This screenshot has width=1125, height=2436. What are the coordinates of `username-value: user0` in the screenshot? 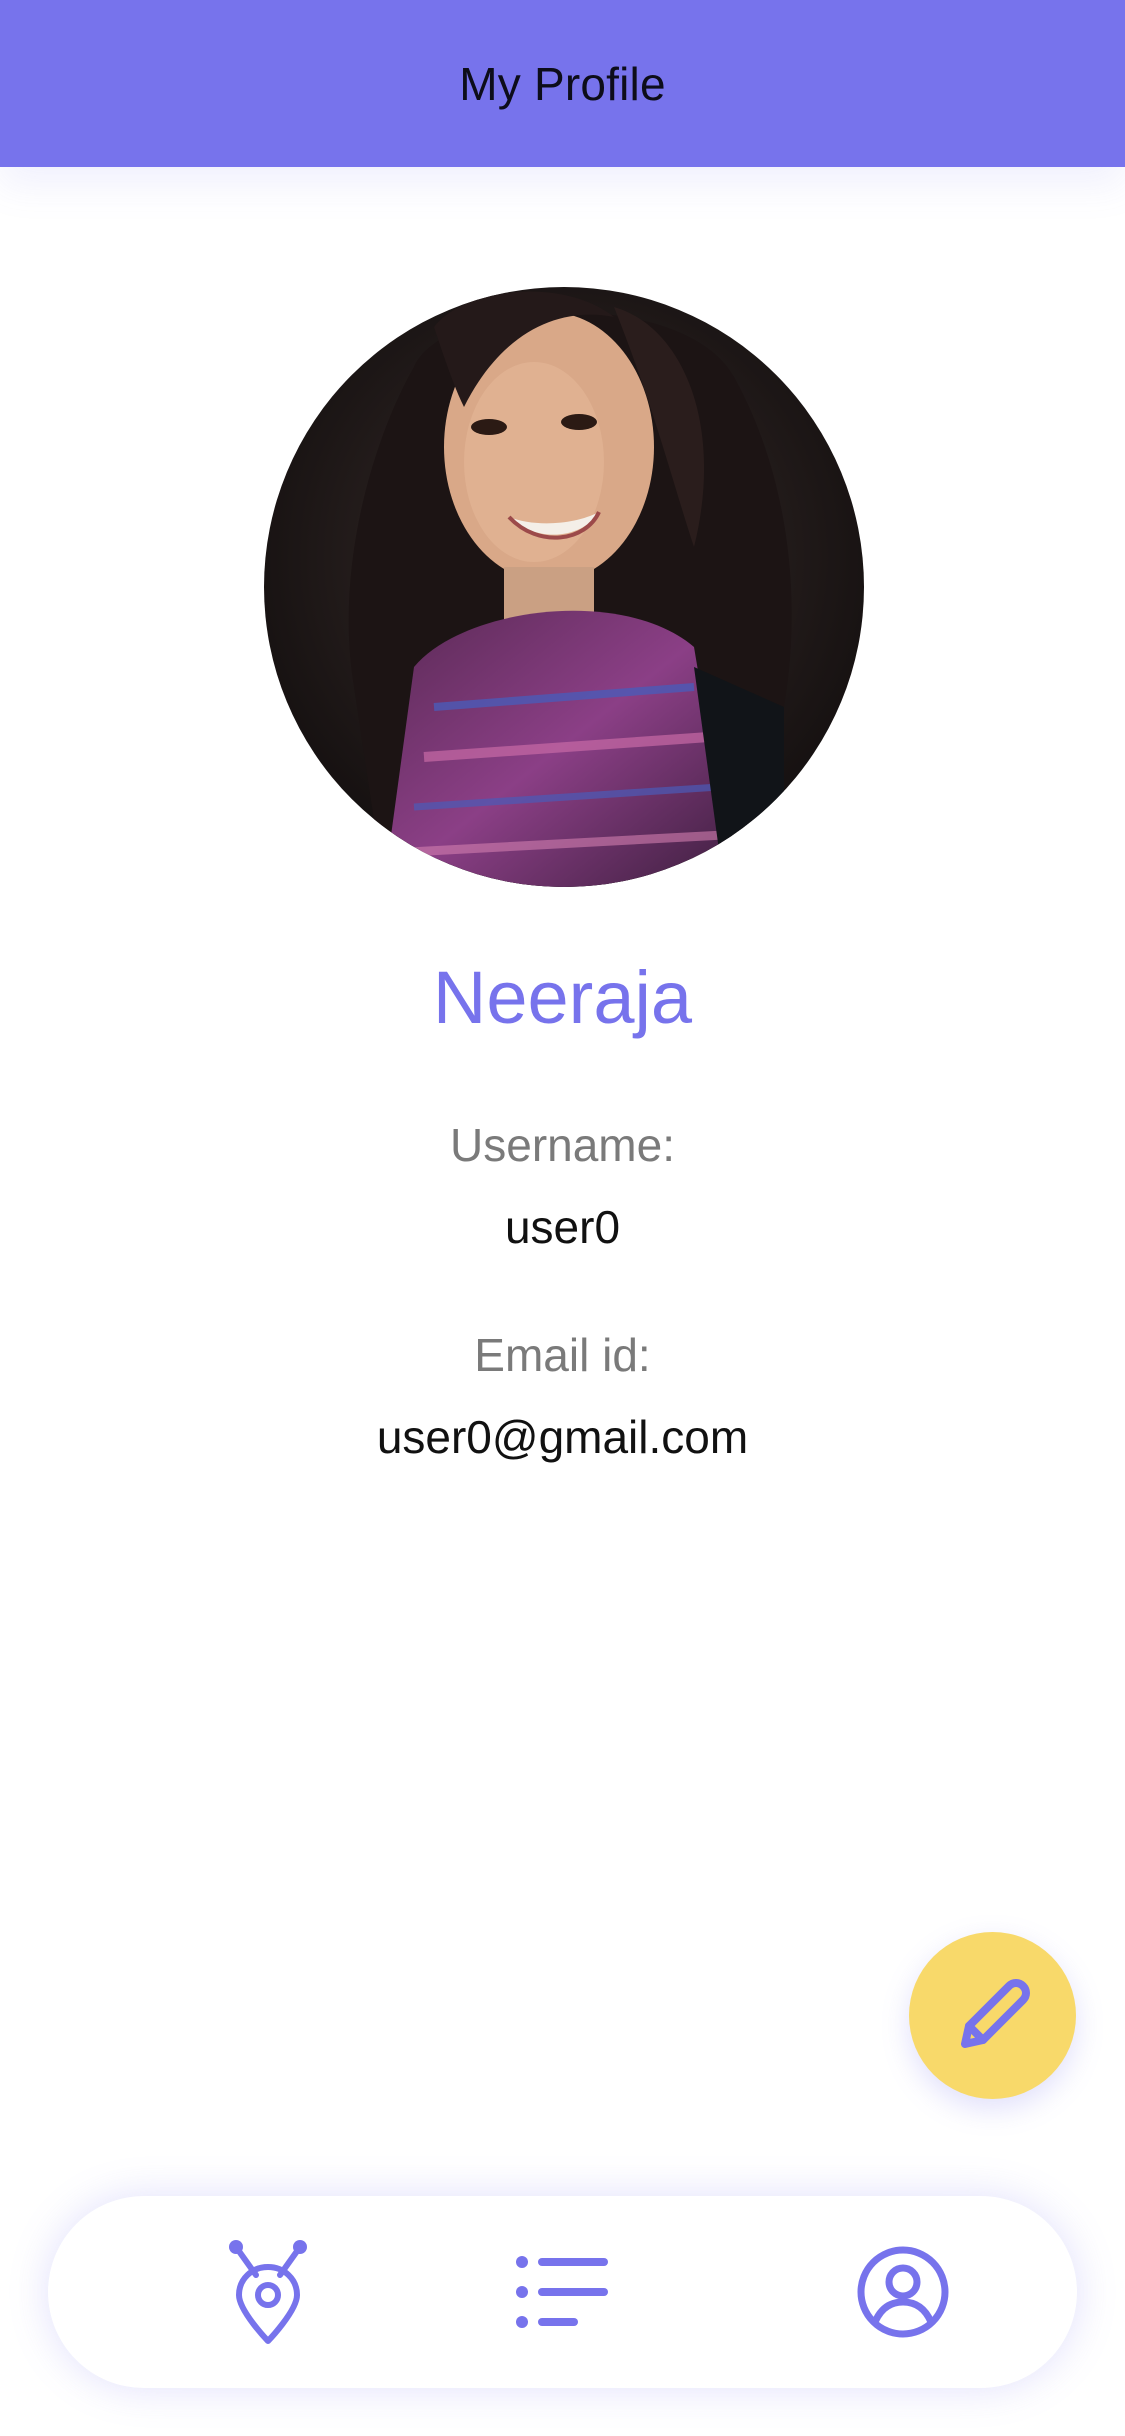 It's located at (562, 1227).